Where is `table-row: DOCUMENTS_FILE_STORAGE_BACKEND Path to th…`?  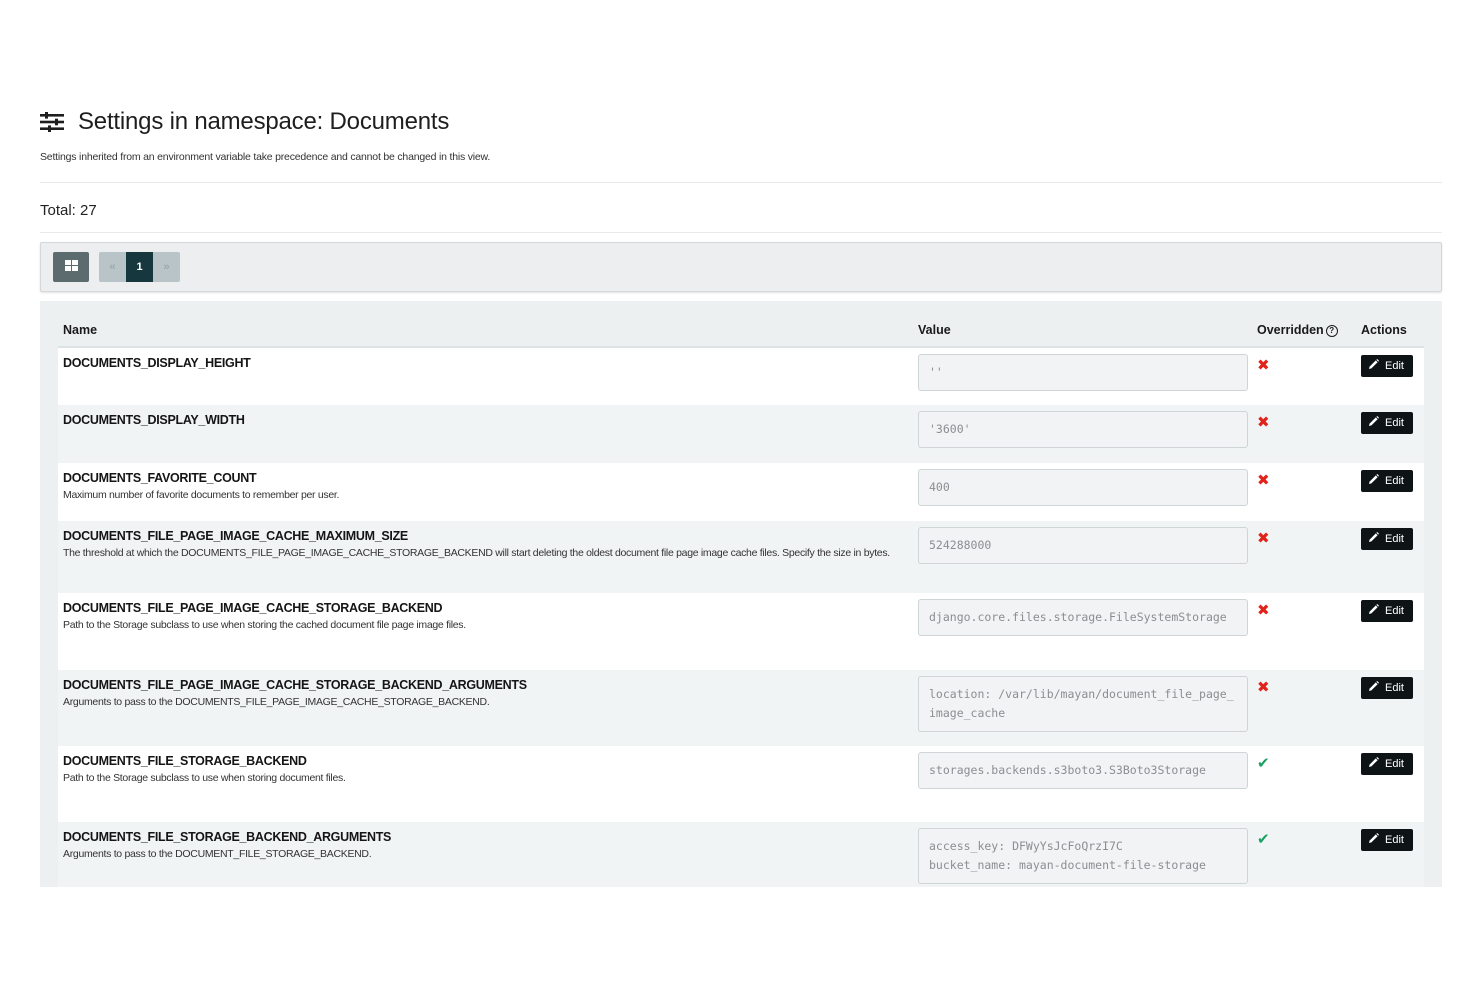
table-row: DOCUMENTS_FILE_STORAGE_BACKEND Path to th… is located at coordinates (741, 784).